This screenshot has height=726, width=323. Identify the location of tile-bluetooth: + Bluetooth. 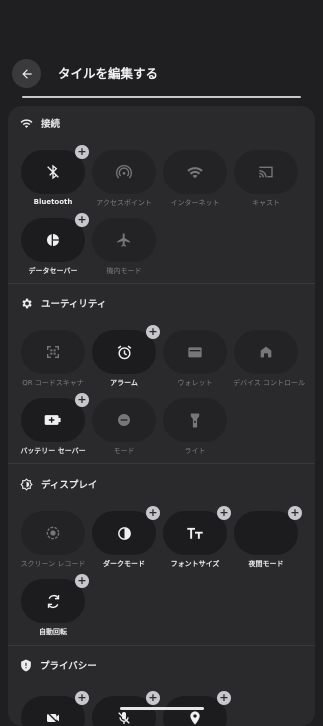
(54, 175).